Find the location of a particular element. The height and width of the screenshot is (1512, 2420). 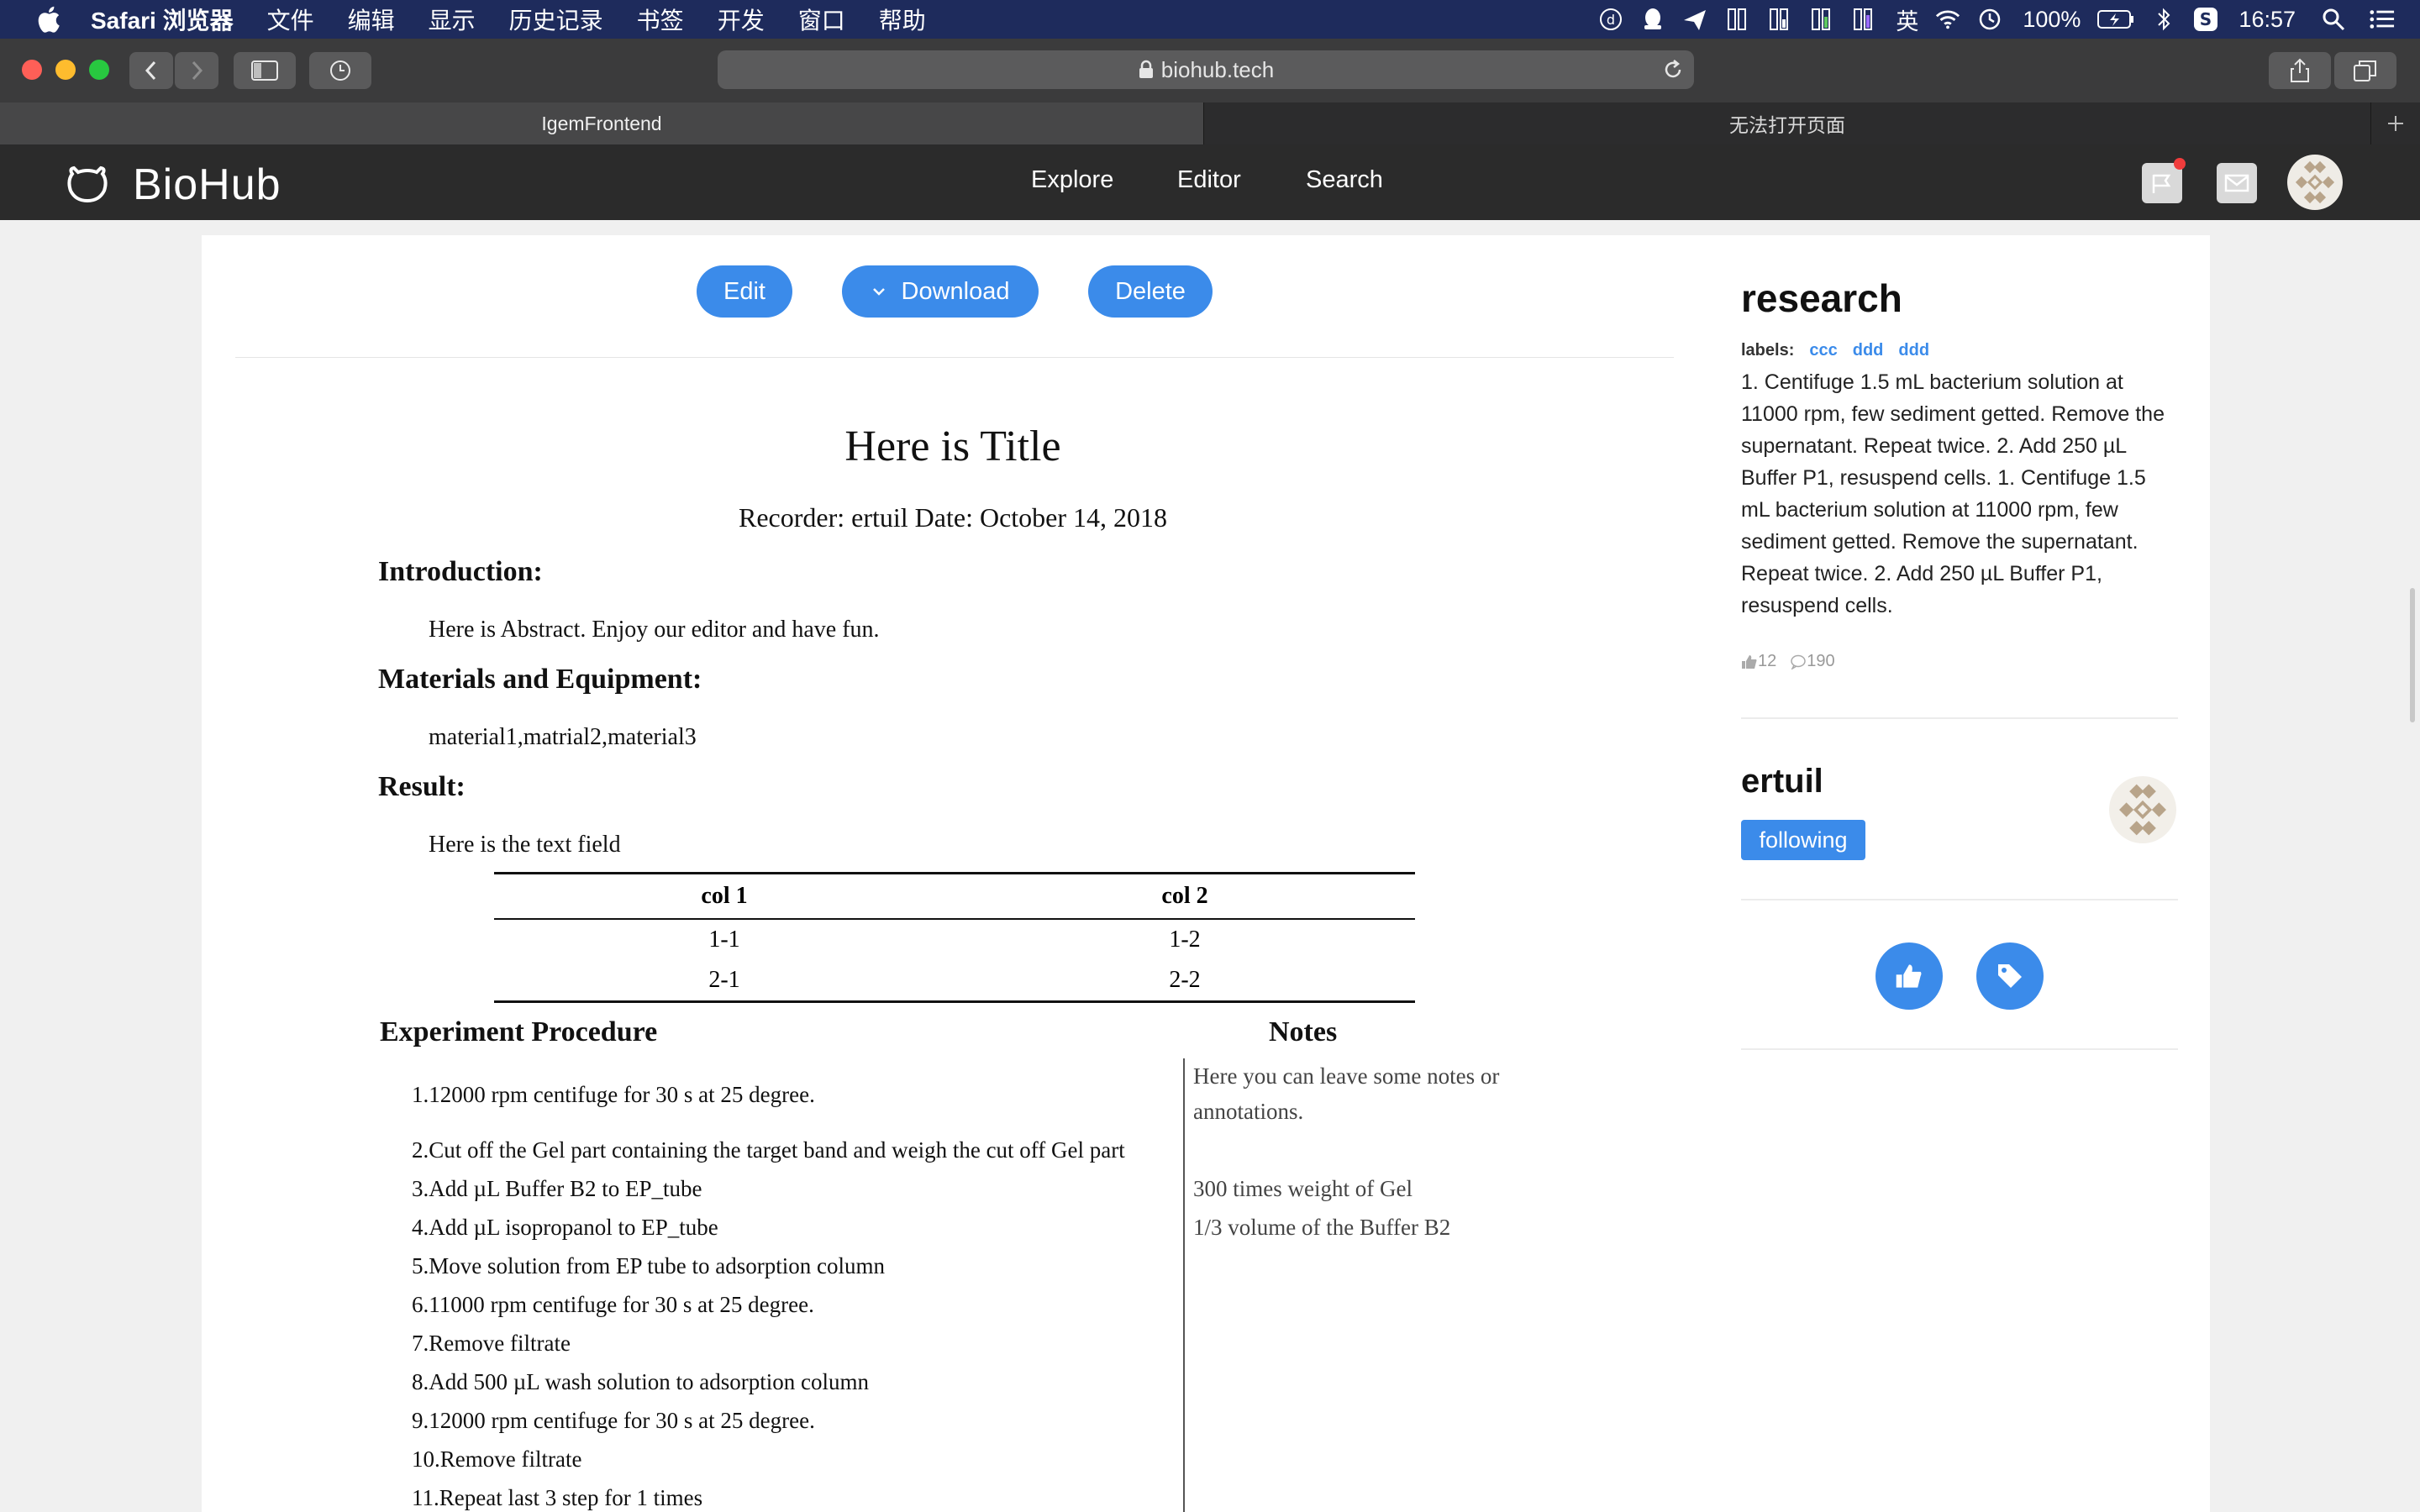

new-tab-button is located at coordinates (2395, 123).